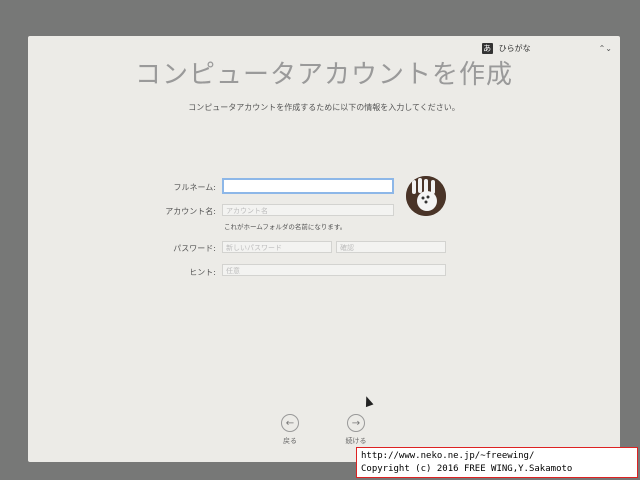  Describe the element at coordinates (308, 210) in the screenshot. I see `account-name-field: アカウント名` at that location.